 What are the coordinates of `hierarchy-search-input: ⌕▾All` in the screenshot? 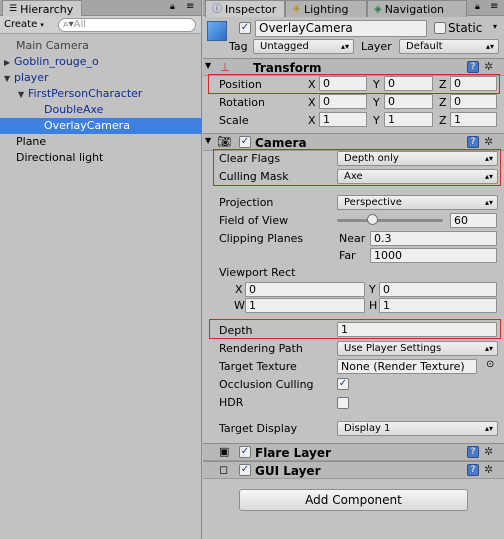 It's located at (127, 25).